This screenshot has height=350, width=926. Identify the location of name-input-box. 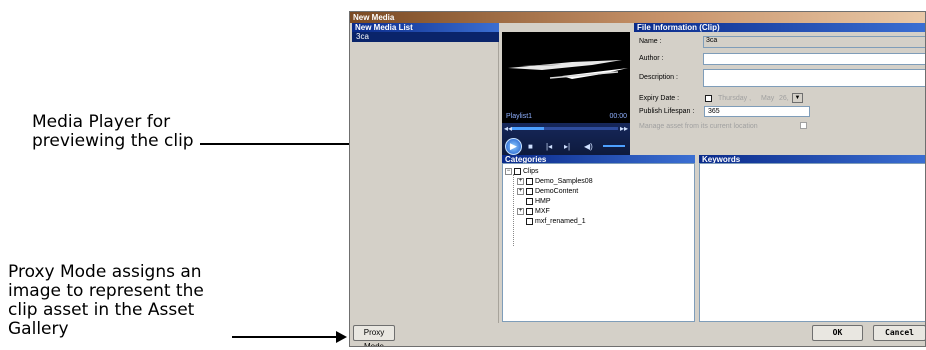
(814, 42).